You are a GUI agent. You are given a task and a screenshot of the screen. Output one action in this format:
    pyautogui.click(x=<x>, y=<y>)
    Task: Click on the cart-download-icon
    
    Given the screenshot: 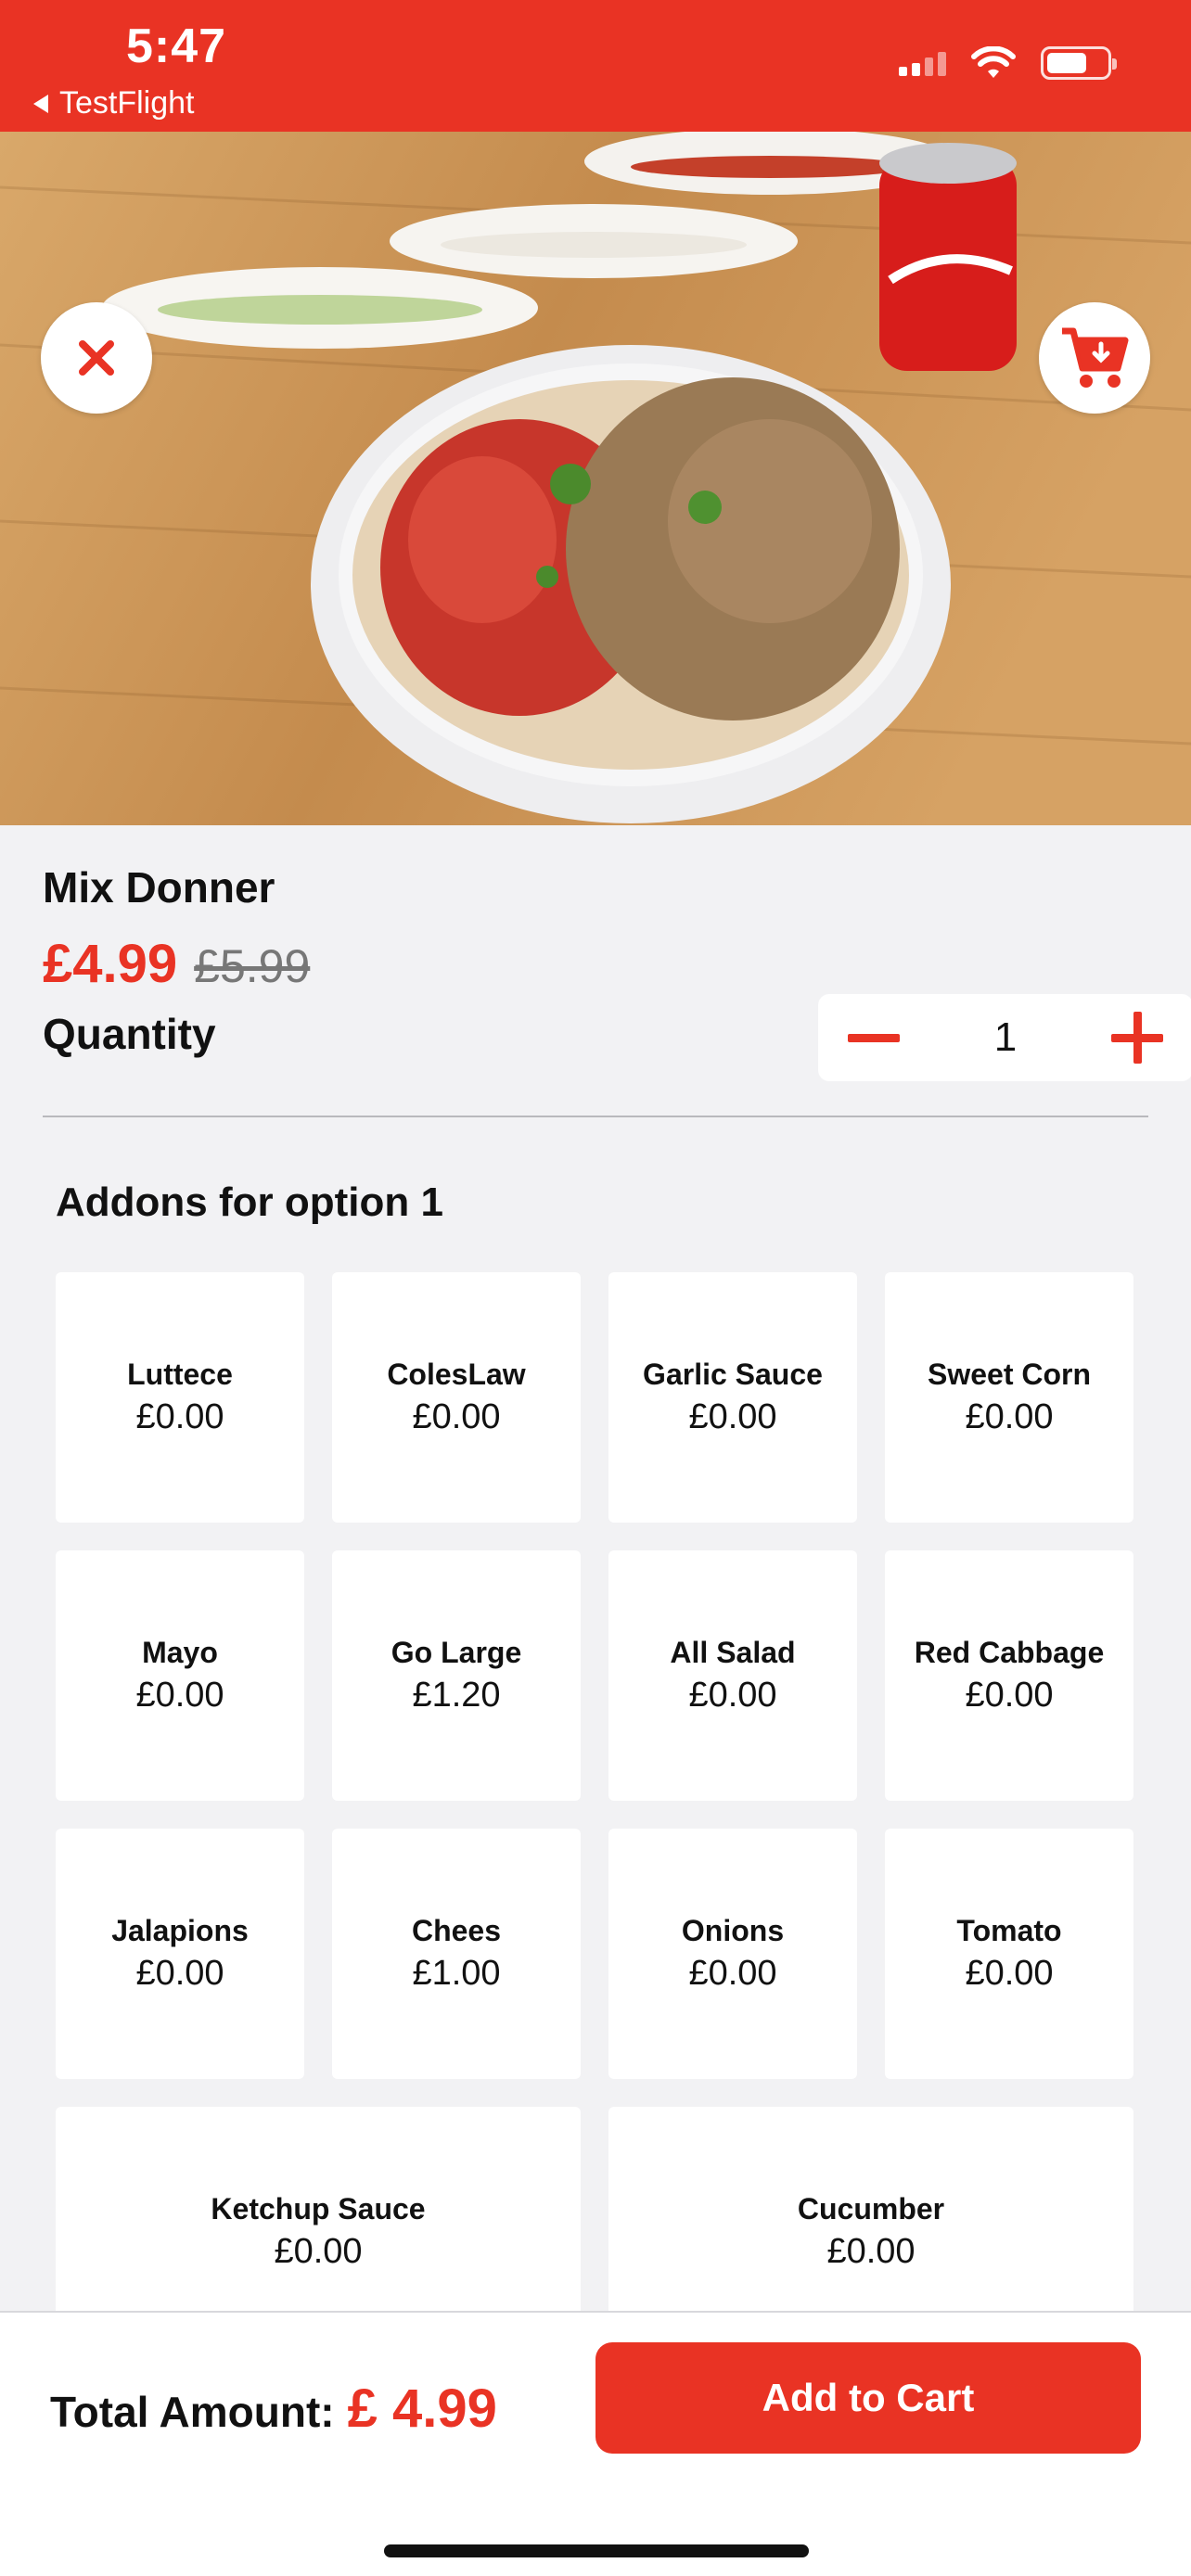 What is the action you would take?
    pyautogui.click(x=1095, y=358)
    